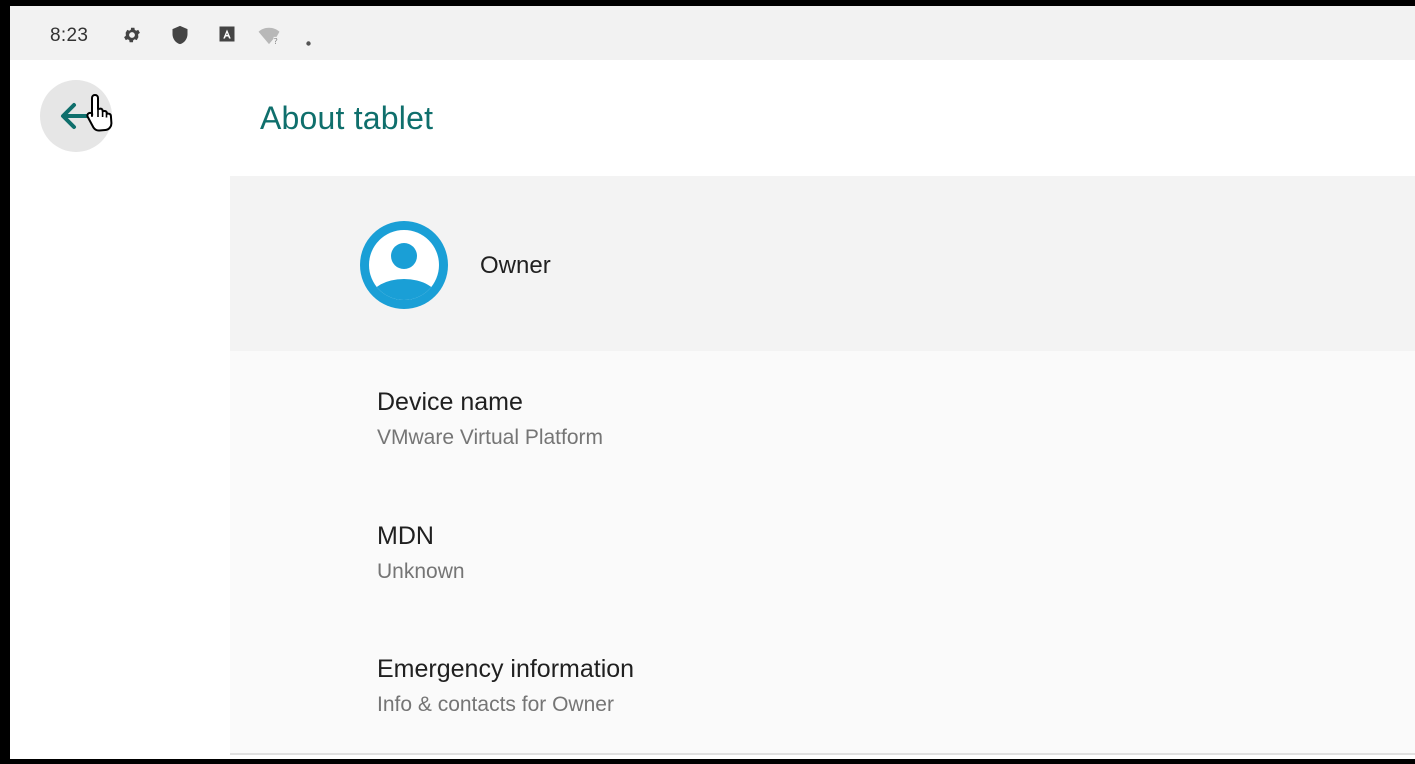  Describe the element at coordinates (506, 669) in the screenshot. I see `item-title: Emergency information` at that location.